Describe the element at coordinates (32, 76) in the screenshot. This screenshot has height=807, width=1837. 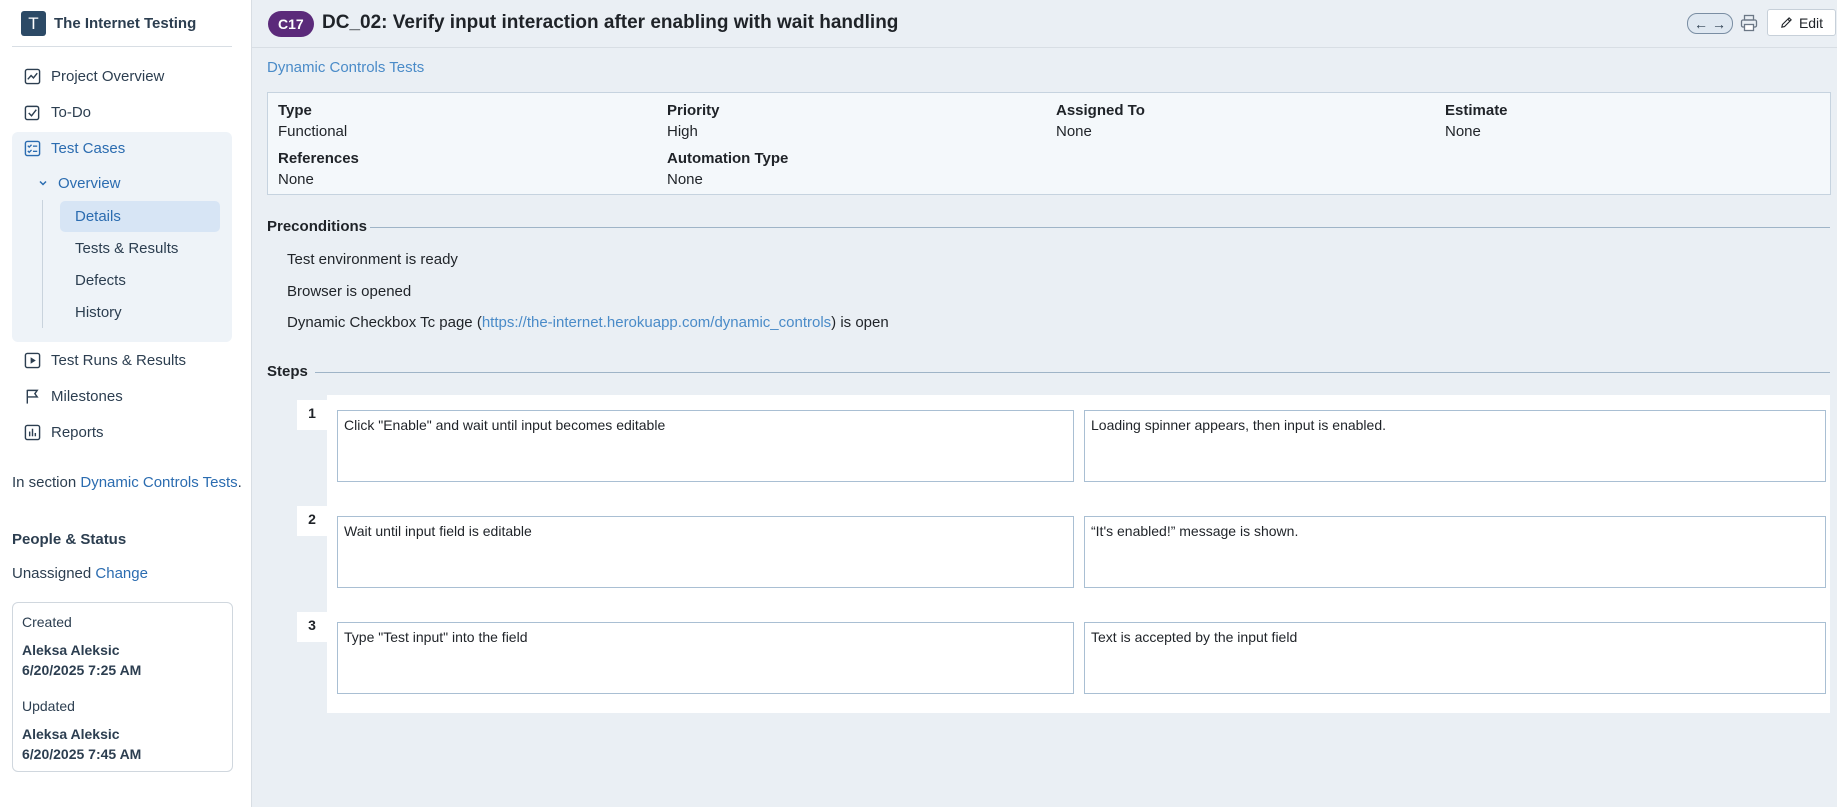
I see `chart-line-icon` at that location.